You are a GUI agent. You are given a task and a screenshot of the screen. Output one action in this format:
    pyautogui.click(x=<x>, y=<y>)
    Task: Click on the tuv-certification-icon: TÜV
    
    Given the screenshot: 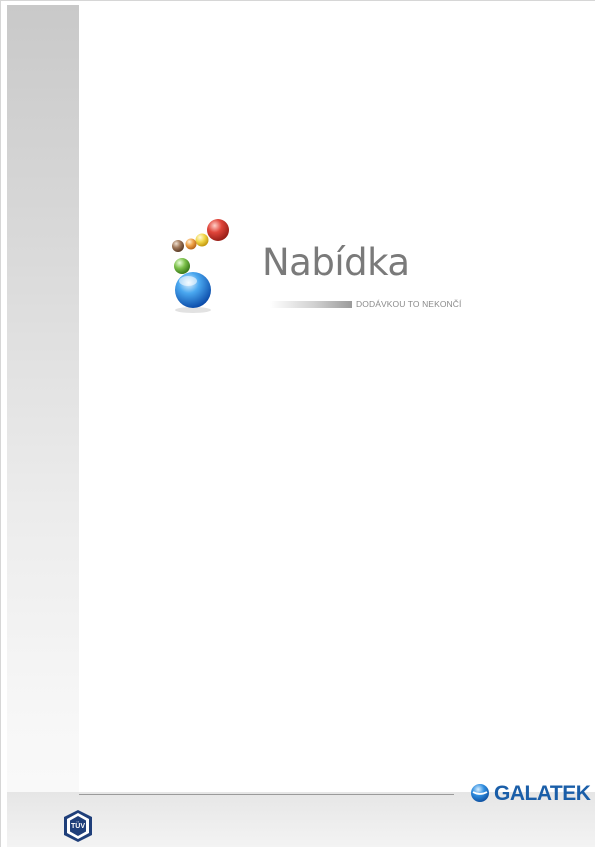 What is the action you would take?
    pyautogui.click(x=78, y=826)
    